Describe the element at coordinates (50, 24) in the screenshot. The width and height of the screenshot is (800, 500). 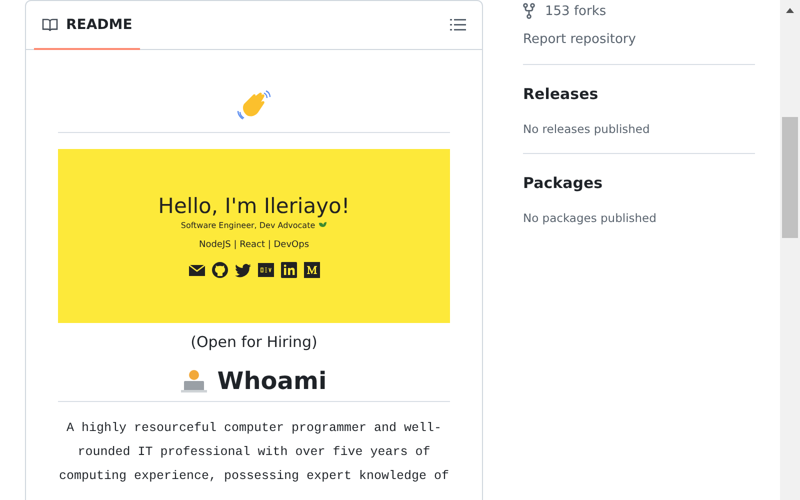
I see `book-icon` at that location.